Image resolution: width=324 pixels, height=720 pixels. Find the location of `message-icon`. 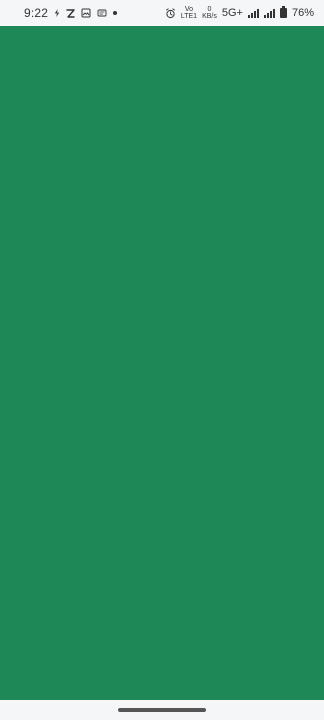

message-icon is located at coordinates (102, 13).